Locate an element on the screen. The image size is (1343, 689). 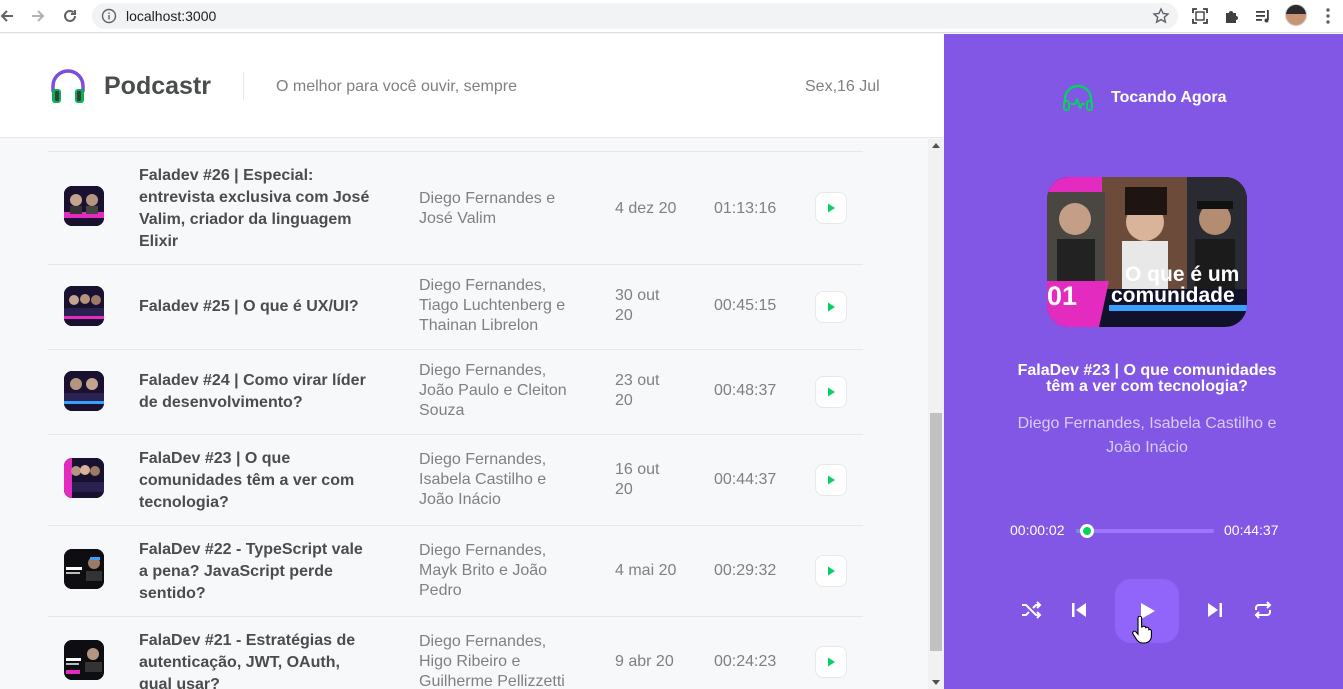
info-icon is located at coordinates (109, 16).